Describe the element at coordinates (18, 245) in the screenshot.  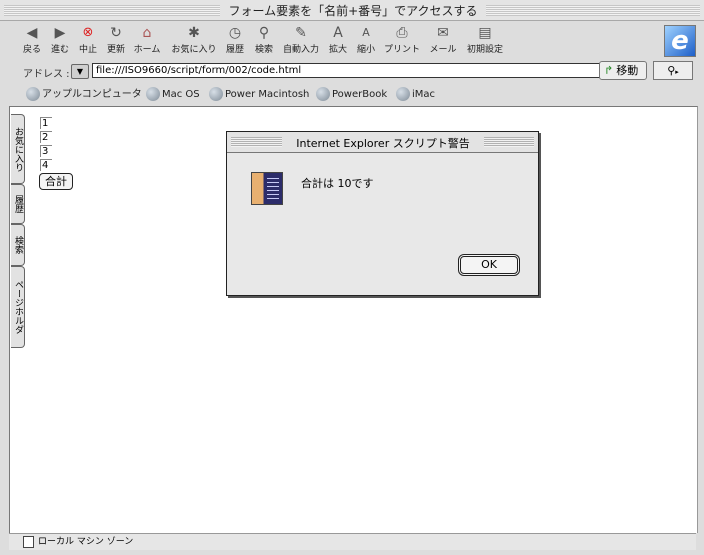
I see `tab-search: 検索` at that location.